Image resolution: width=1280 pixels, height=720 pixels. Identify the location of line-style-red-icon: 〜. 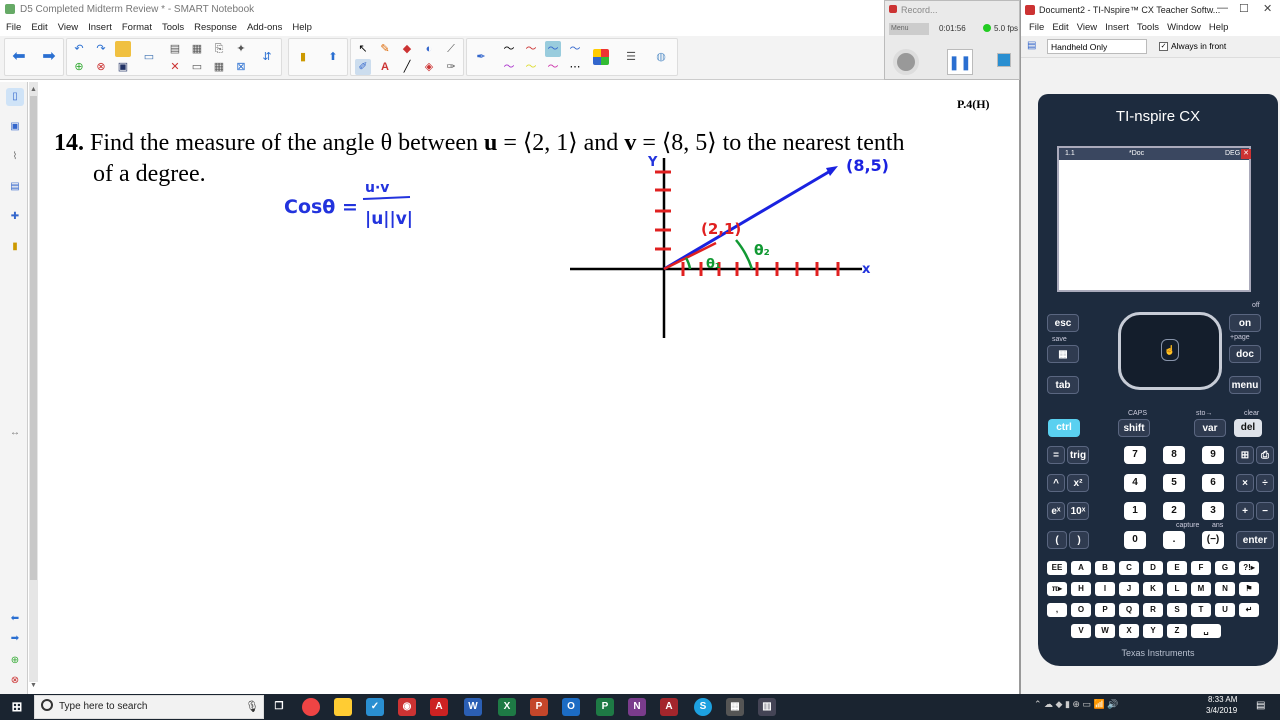
(531, 49).